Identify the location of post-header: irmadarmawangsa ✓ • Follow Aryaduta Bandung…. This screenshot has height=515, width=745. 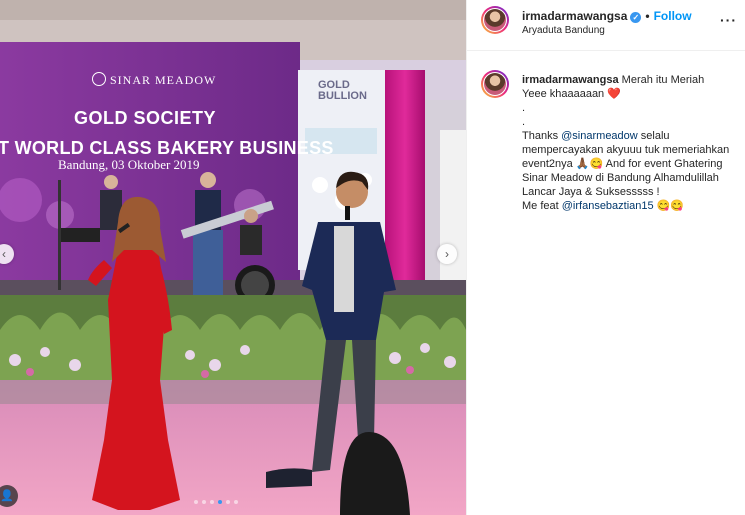
(606, 25).